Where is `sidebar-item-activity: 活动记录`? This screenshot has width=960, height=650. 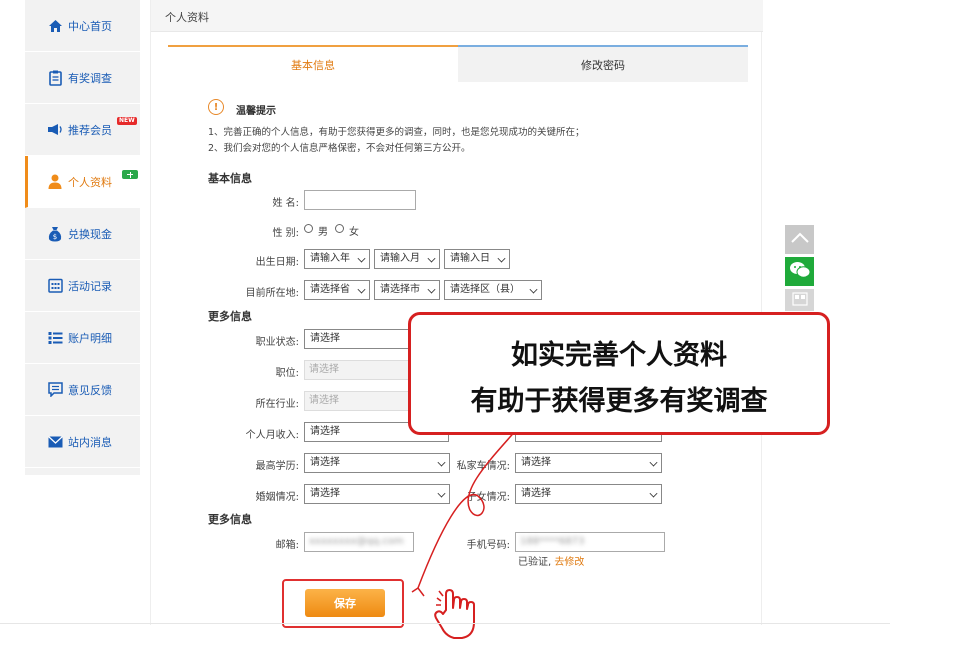
sidebar-item-activity: 活动记录 is located at coordinates (82, 286).